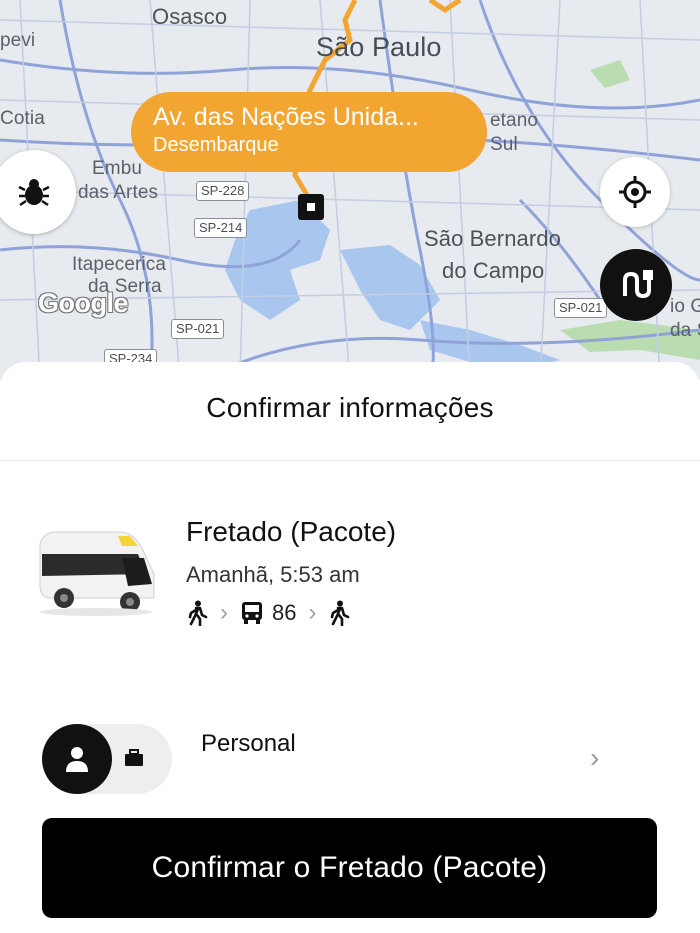 This screenshot has width=700, height=933. I want to click on map-label-right-edge: io G, so click(685, 306).